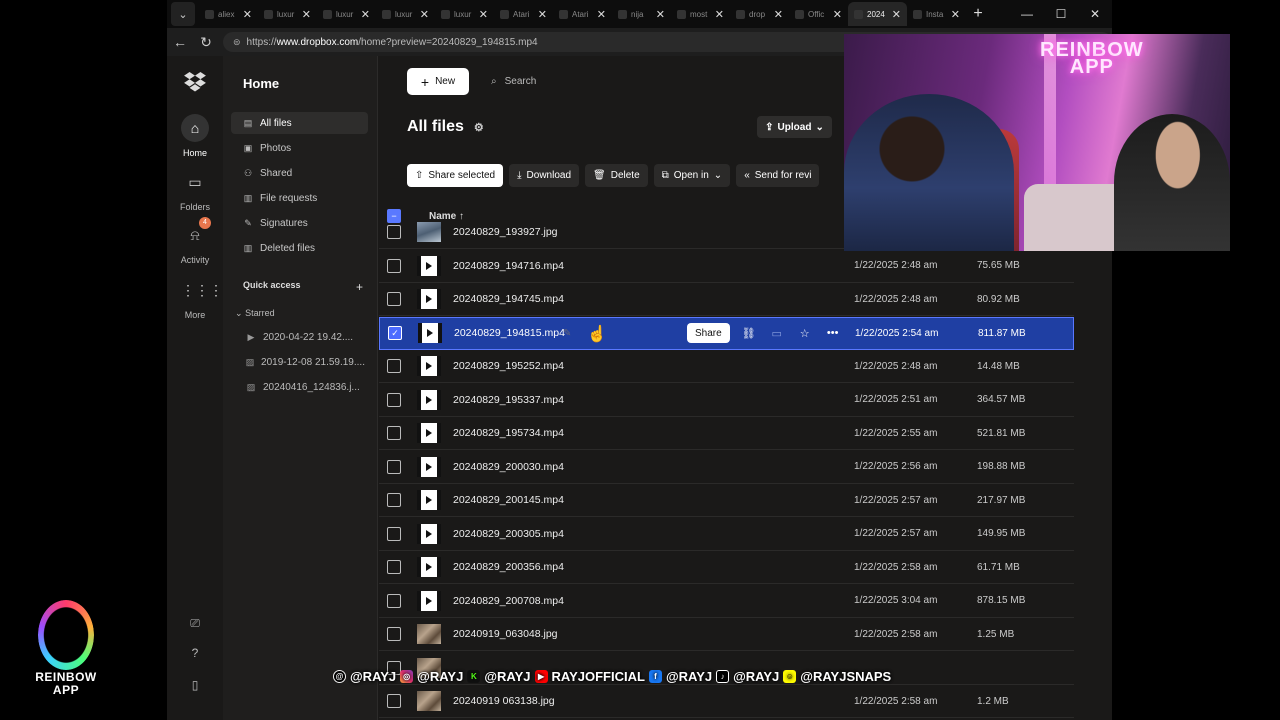 The image size is (1280, 720). Describe the element at coordinates (568, 232) in the screenshot. I see `file-name: 20240829_193927.jpg` at that location.